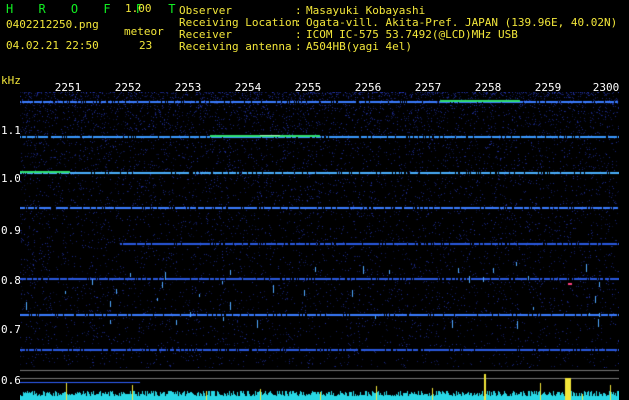 Image resolution: width=629 pixels, height=400 pixels. What do you see at coordinates (52, 24) in the screenshot?
I see `filename-label: 0402212250.png` at bounding box center [52, 24].